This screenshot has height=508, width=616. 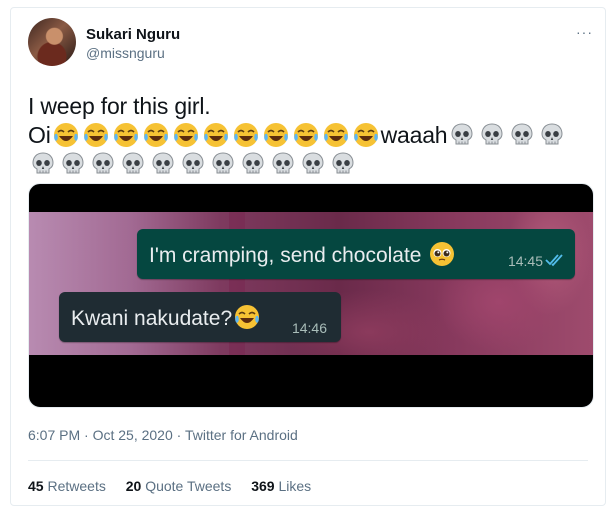 What do you see at coordinates (133, 435) in the screenshot?
I see `tweet-date: Oct 25, 2020` at bounding box center [133, 435].